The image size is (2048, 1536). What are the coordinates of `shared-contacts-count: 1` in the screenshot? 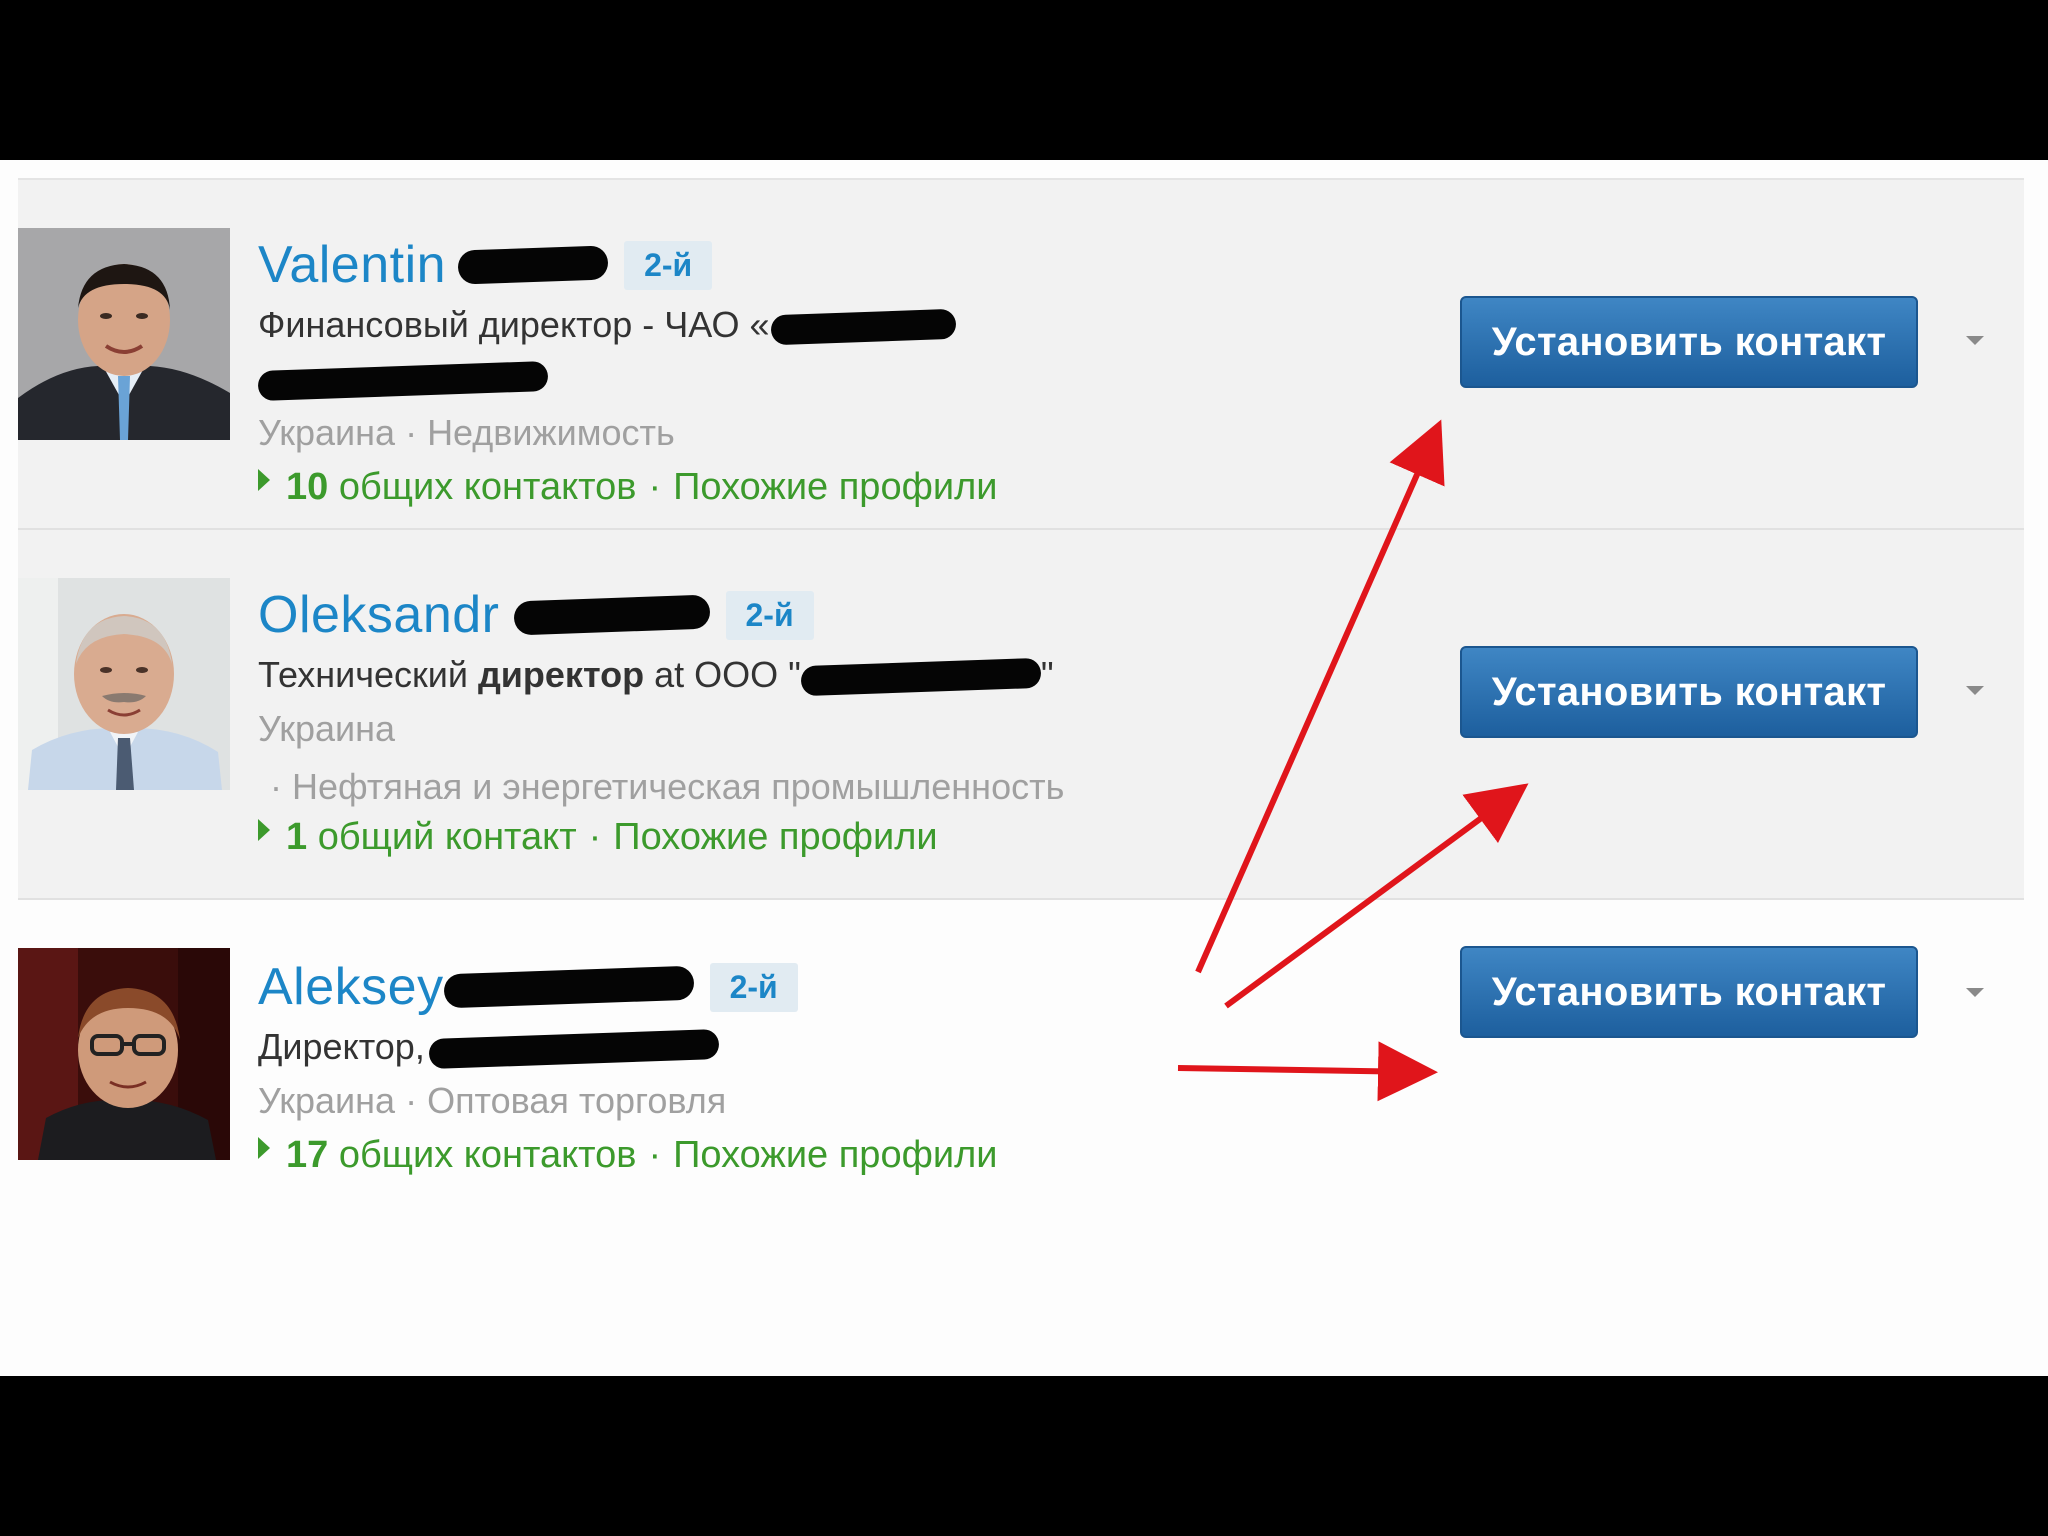 It's located at (296, 837).